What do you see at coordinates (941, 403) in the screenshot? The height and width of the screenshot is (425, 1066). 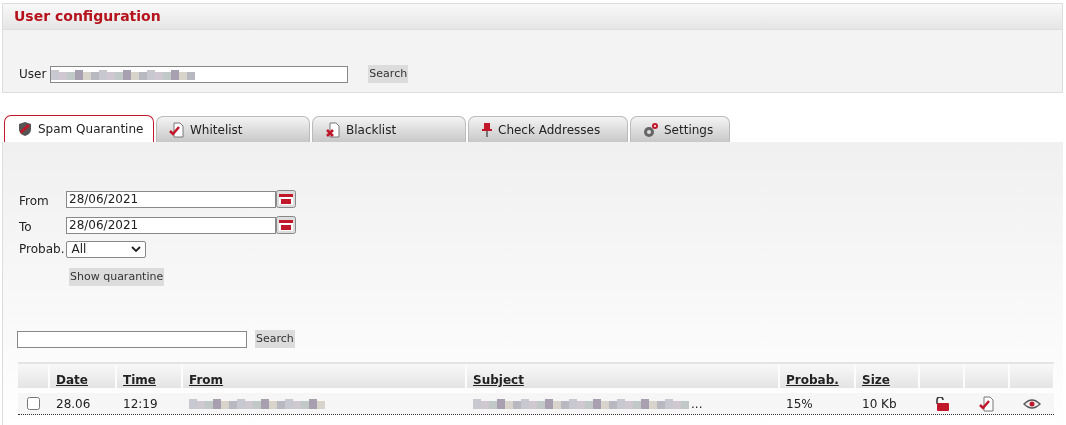 I see `unlock-icon` at bounding box center [941, 403].